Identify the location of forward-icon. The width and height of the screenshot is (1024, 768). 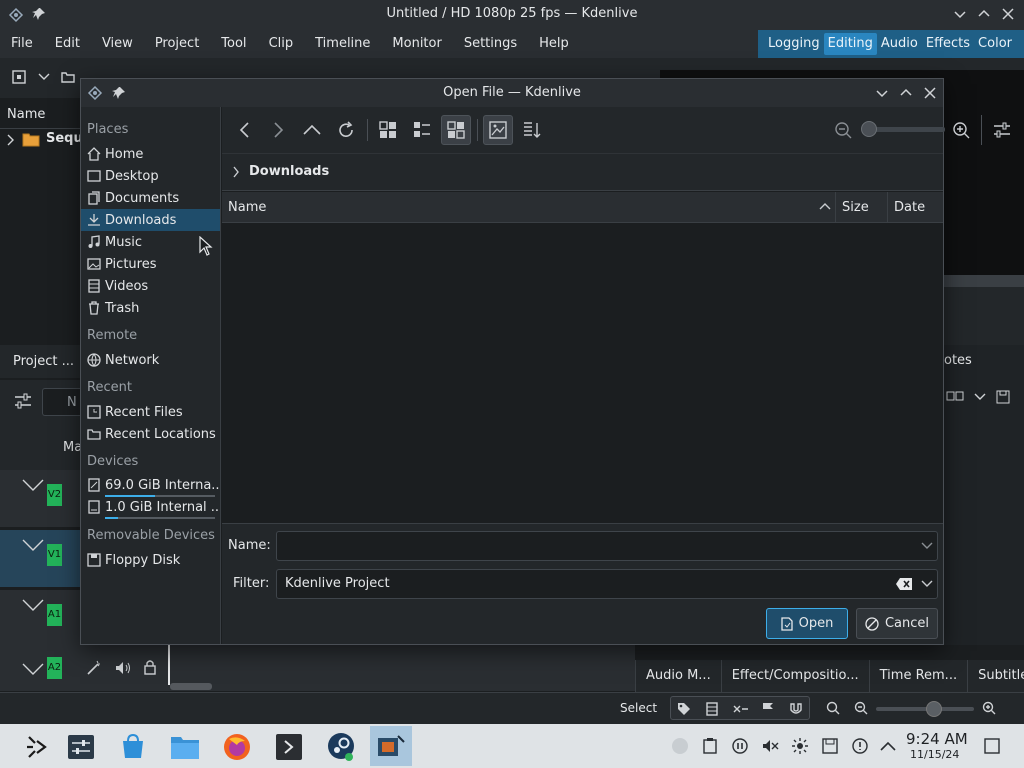
(278, 130).